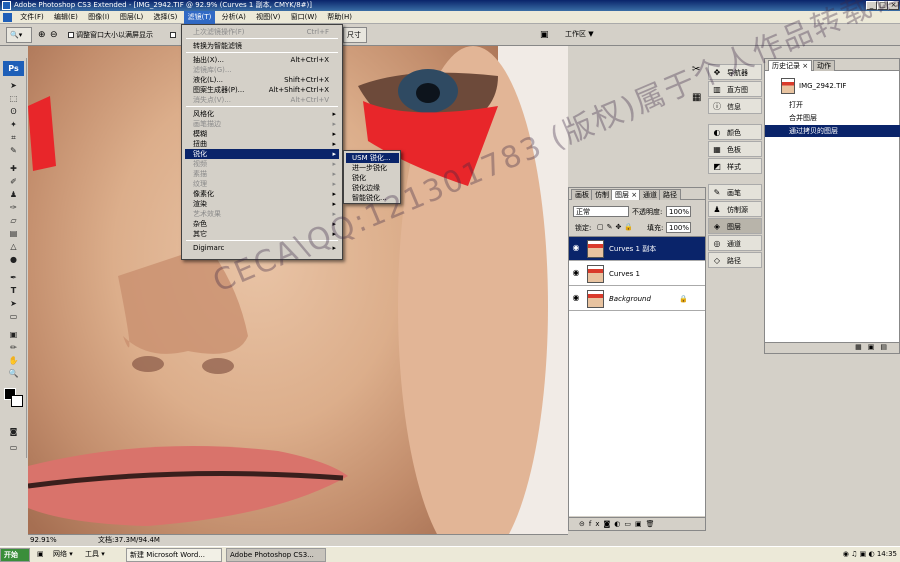  I want to click on brush-tool-icon: ✐, so click(13, 181).